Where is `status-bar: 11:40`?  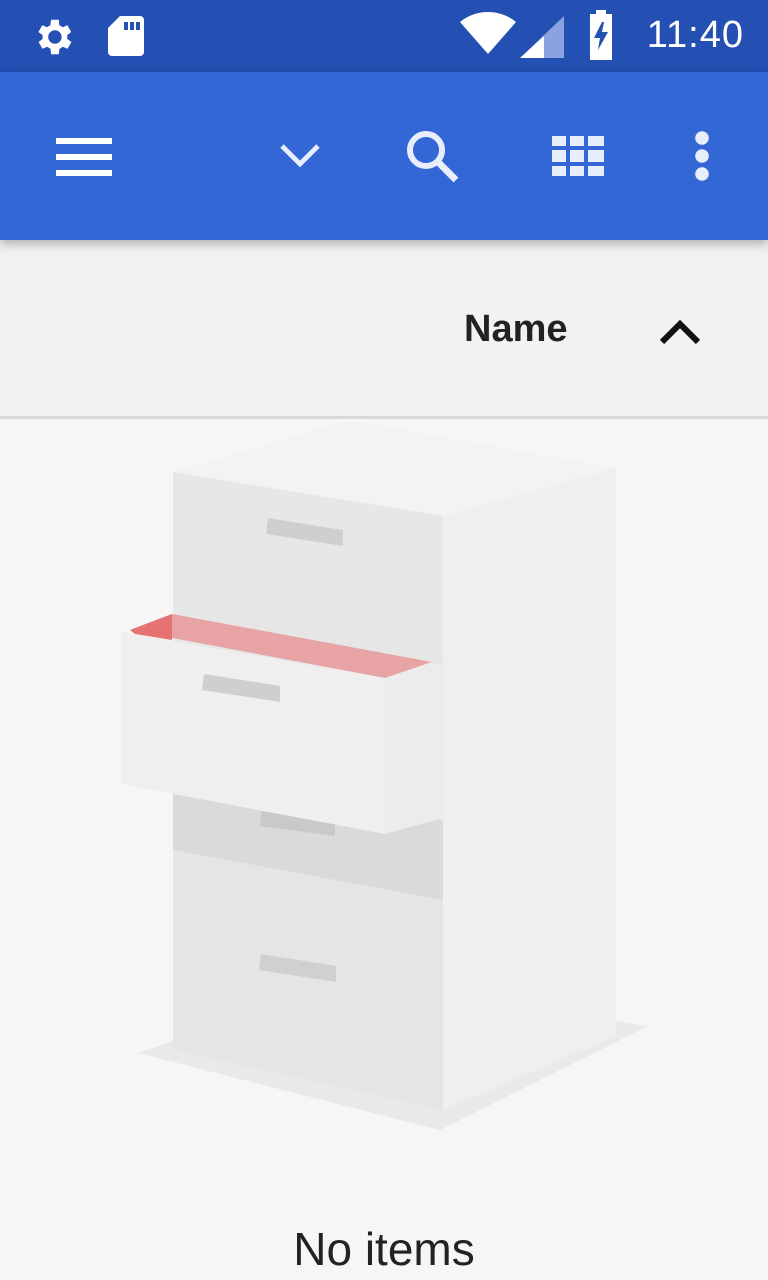
status-bar: 11:40 is located at coordinates (384, 36).